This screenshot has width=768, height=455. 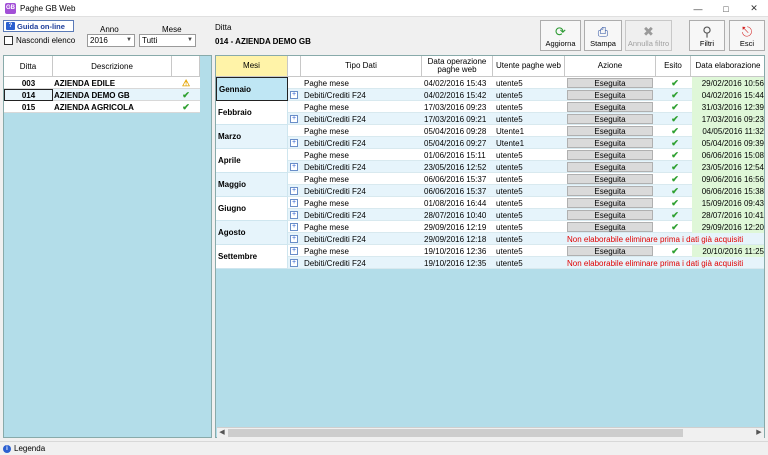 What do you see at coordinates (457, 66) in the screenshot?
I see `data-operazione-column-header: Data operazione paghe web` at bounding box center [457, 66].